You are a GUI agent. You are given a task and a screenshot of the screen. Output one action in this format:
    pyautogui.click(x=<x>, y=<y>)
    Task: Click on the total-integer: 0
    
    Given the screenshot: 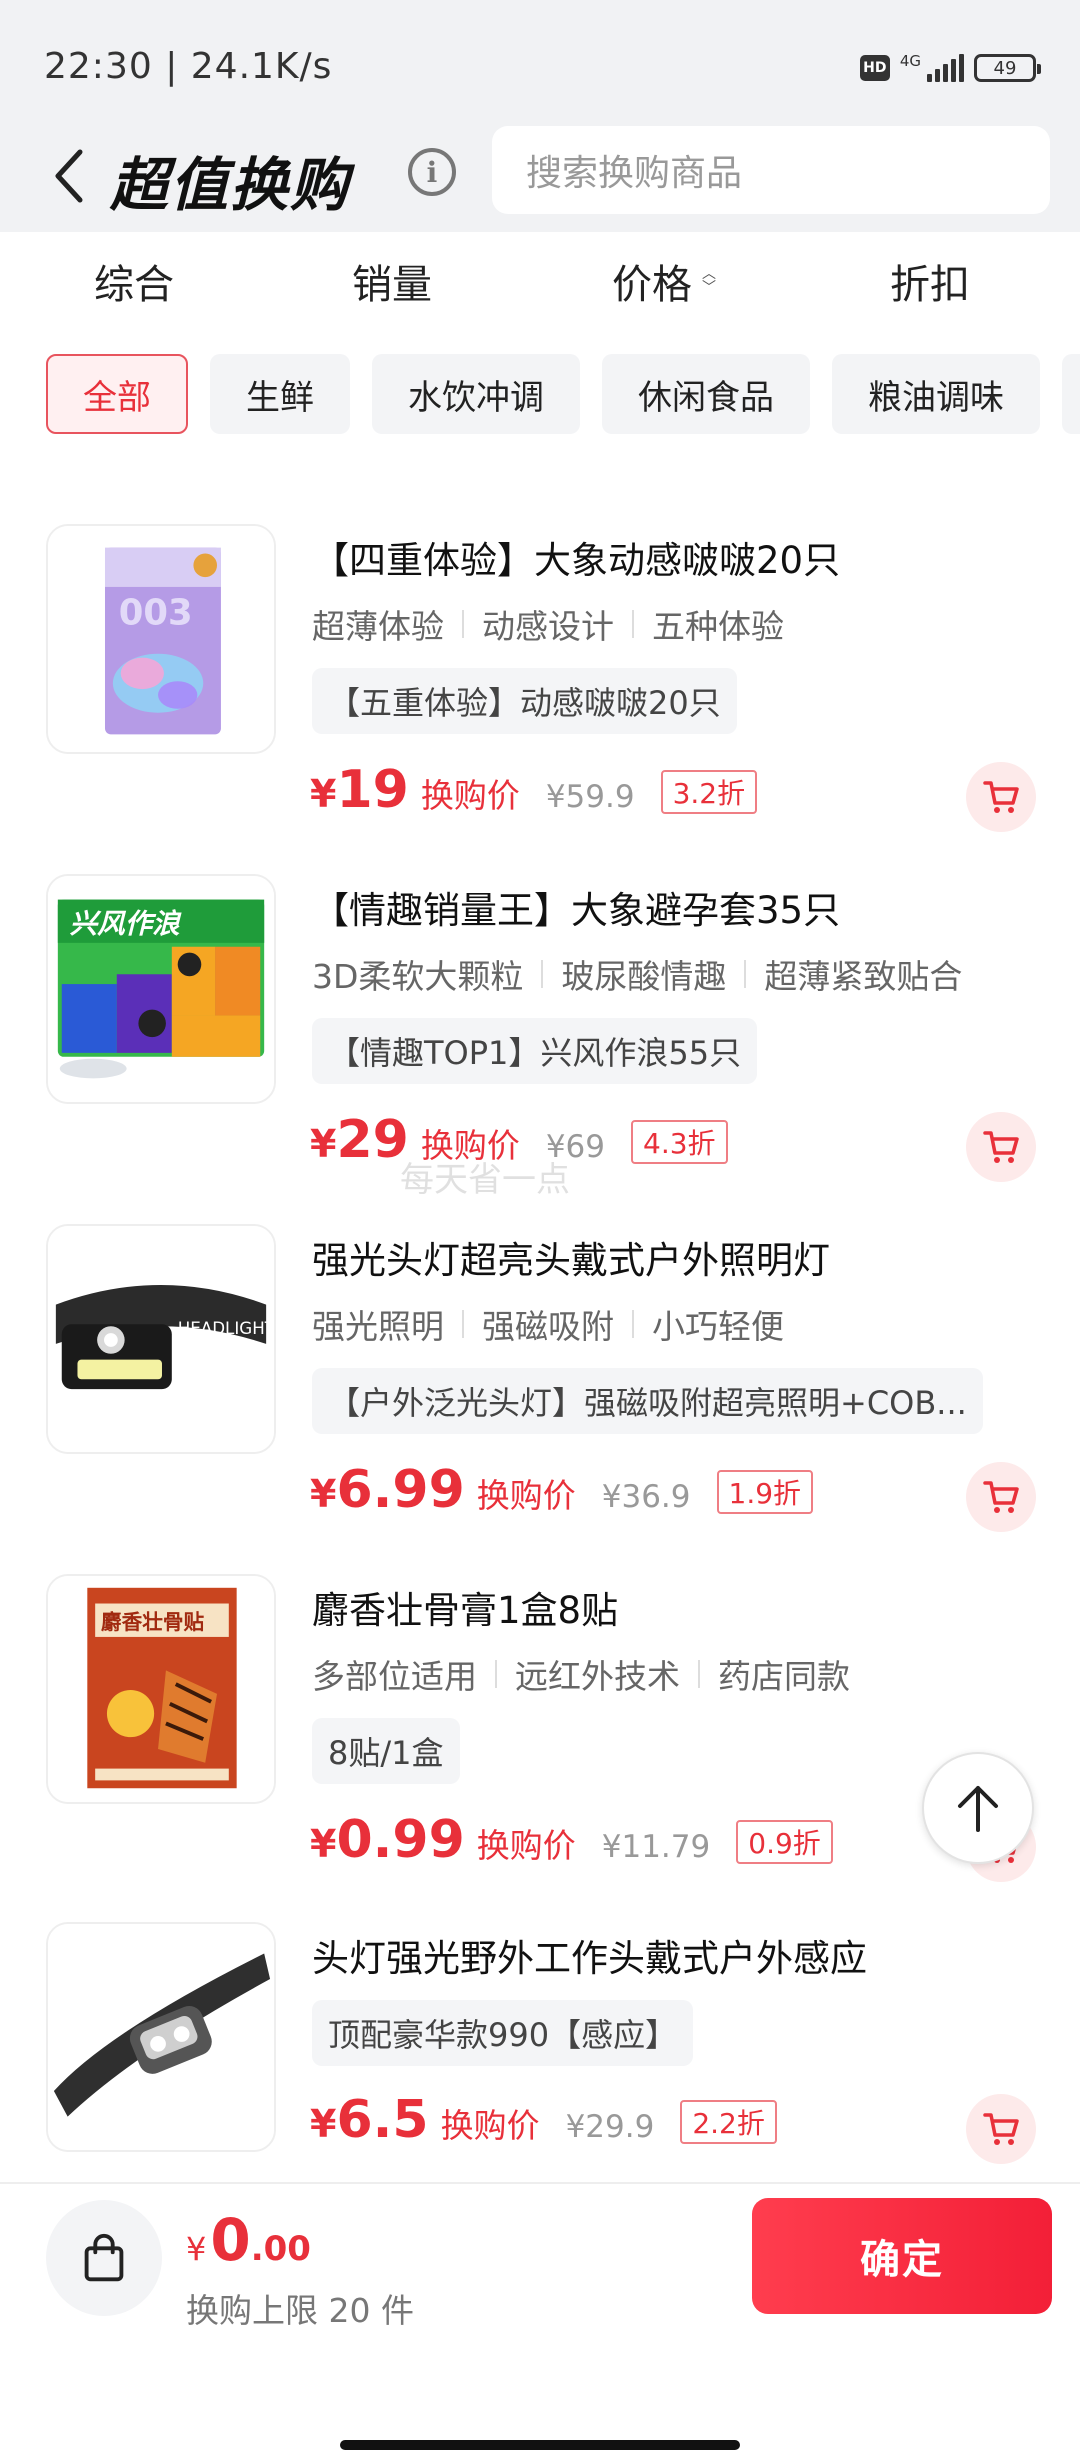 What is the action you would take?
    pyautogui.click(x=230, y=2240)
    